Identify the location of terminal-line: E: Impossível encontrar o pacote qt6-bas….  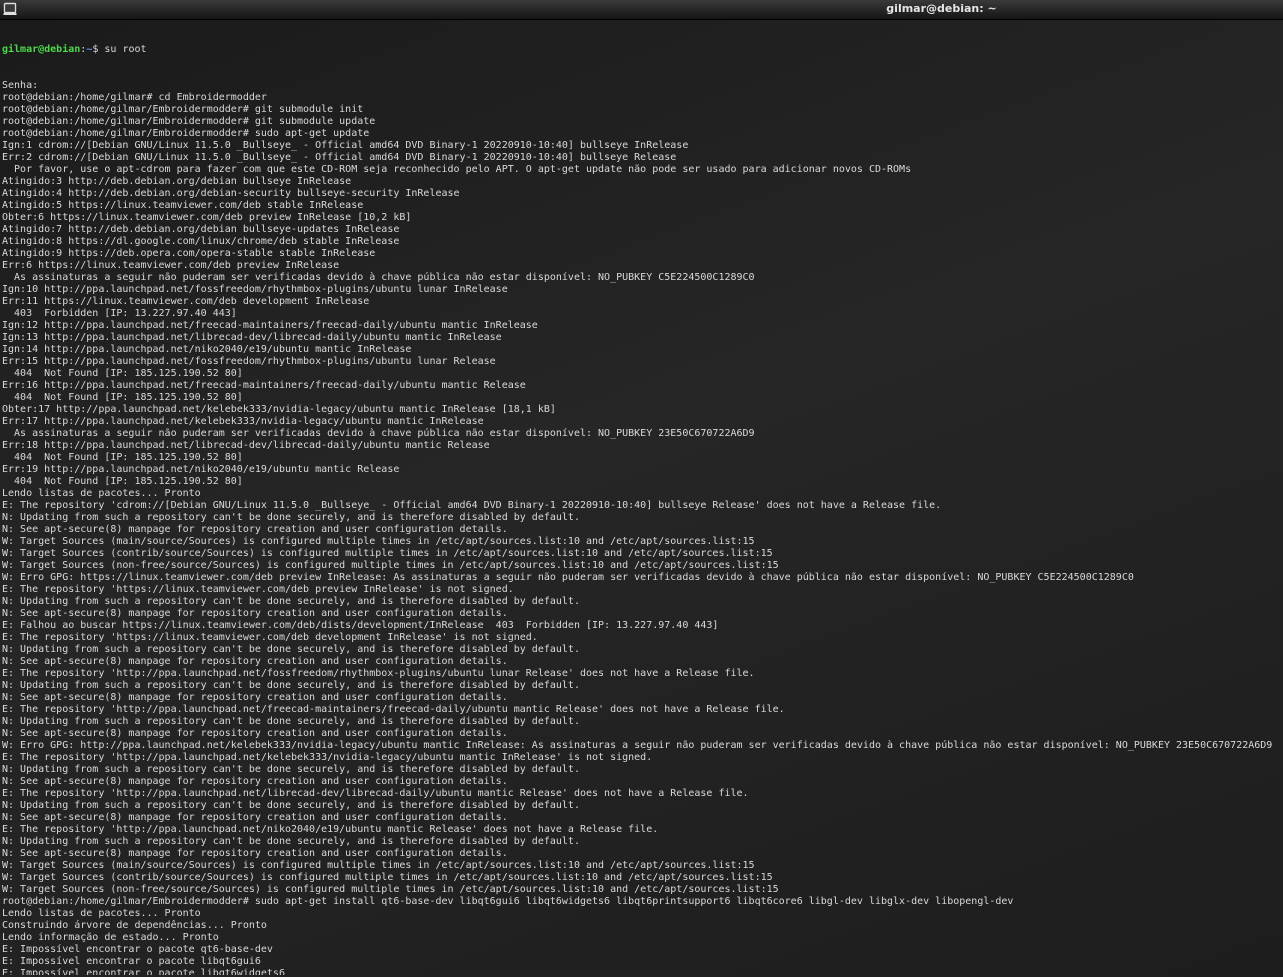
(137, 949).